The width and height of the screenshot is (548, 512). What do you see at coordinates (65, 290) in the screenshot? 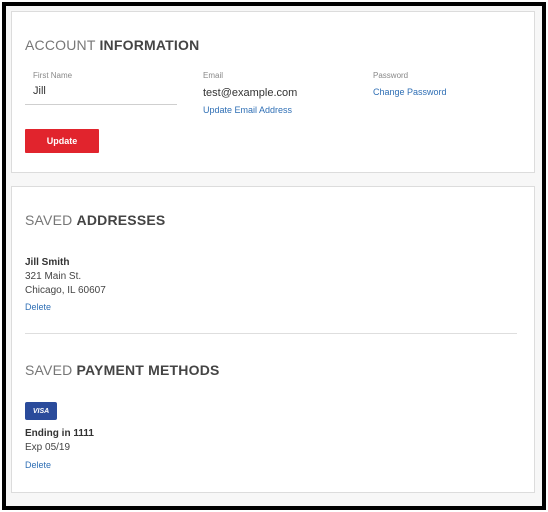
I see `address-line-2: Chicago, IL 60607` at bounding box center [65, 290].